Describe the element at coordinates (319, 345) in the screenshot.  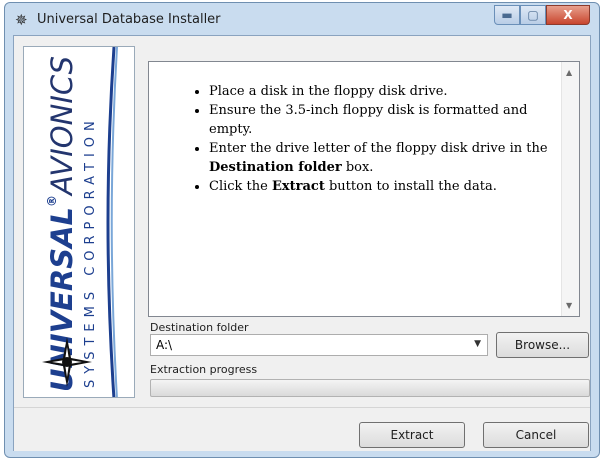
I see `destination-folder-combobox: A:\ ▼` at that location.